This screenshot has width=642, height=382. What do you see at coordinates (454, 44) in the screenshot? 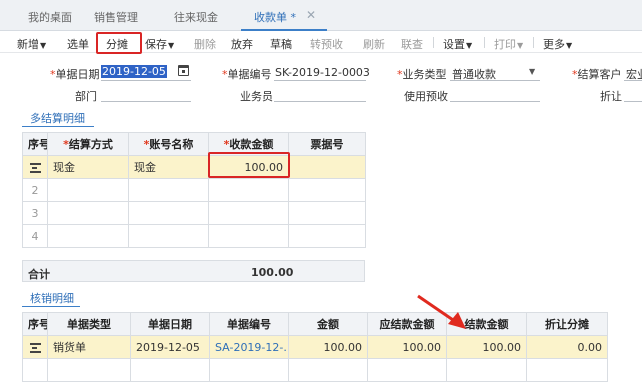
I see `settings-label: 设置` at bounding box center [454, 44].